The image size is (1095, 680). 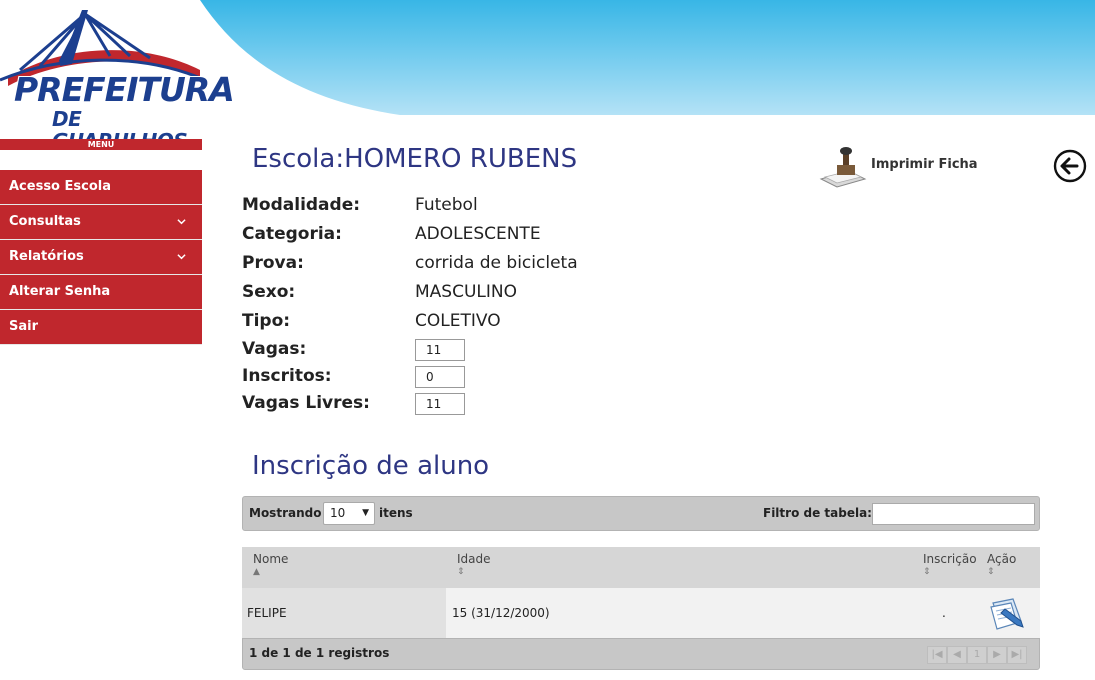 I want to click on pagination: |◀ ◀ 1 ▶ ▶|, so click(x=977, y=655).